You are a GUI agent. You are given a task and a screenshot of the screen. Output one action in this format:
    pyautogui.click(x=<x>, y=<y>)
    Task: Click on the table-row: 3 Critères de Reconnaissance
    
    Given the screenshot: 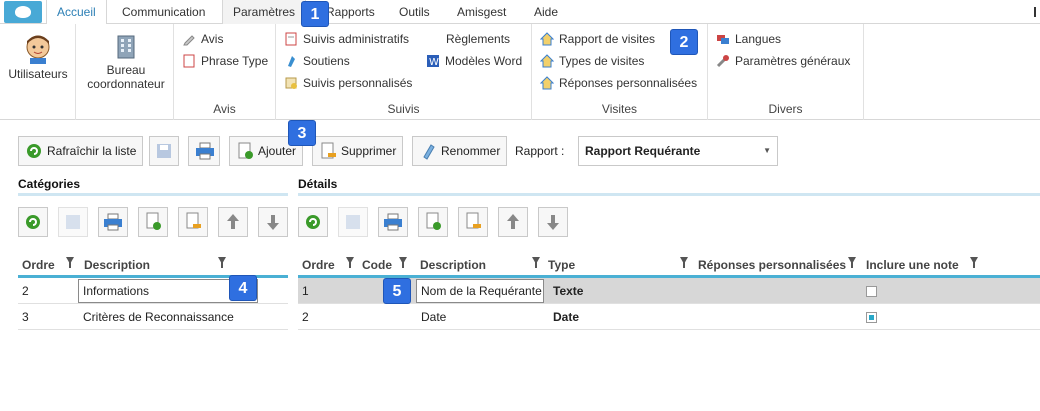 What is the action you would take?
    pyautogui.click(x=153, y=317)
    